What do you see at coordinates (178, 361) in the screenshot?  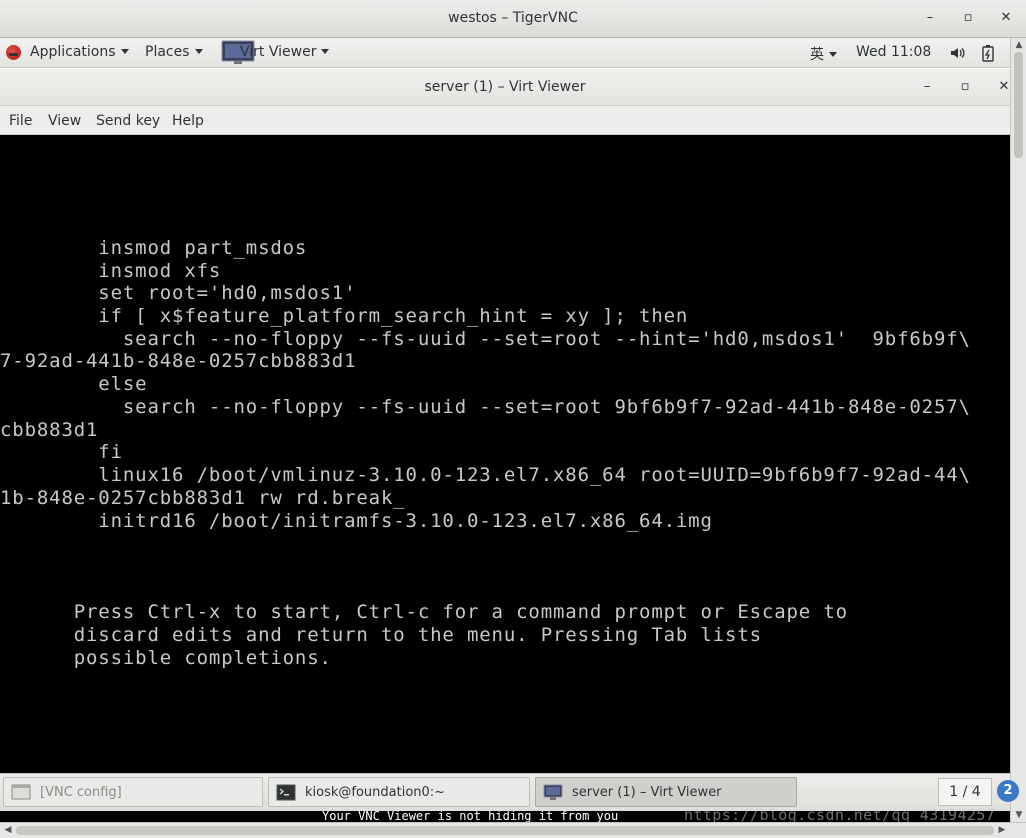 I see `console-line: 7-92ad-441b-848e-0257cbb883d1` at bounding box center [178, 361].